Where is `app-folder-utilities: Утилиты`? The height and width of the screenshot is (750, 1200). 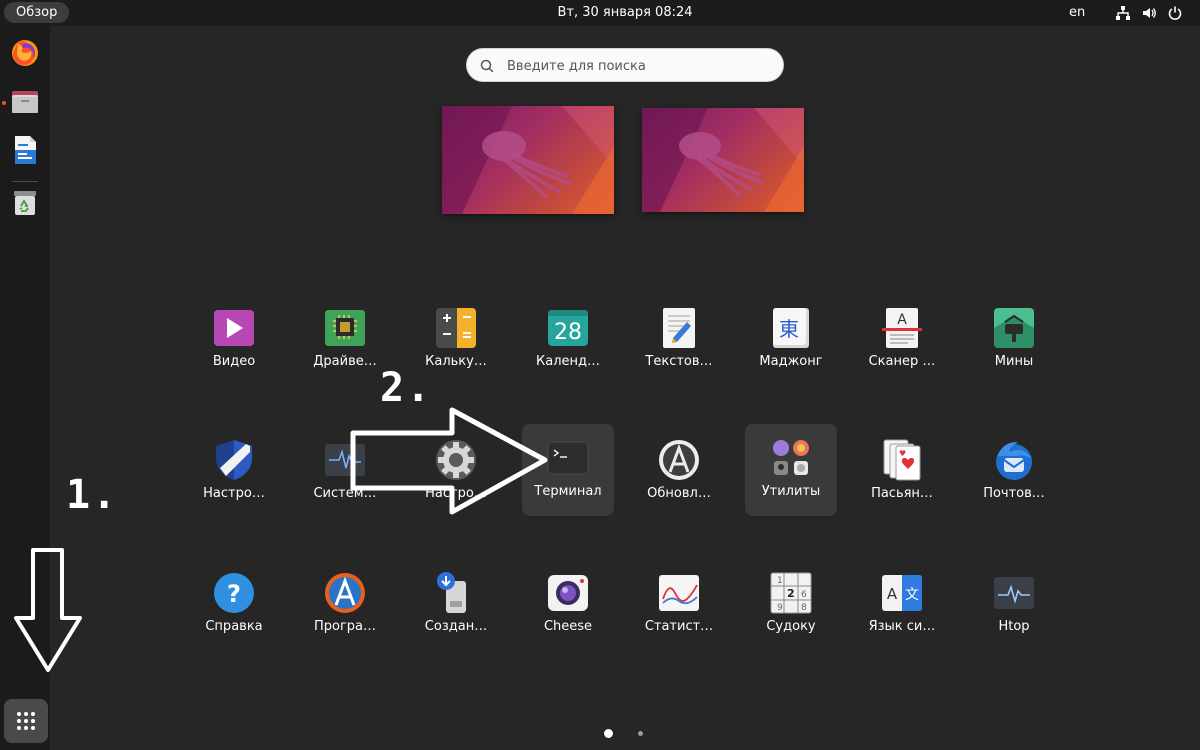
app-folder-utilities: Утилиты is located at coordinates (791, 470).